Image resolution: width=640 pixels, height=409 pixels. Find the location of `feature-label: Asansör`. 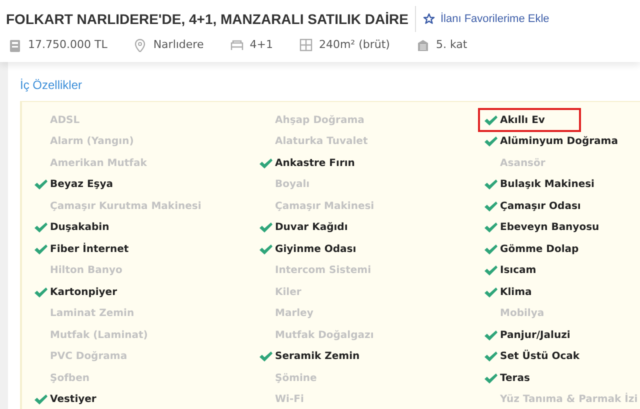

feature-label: Asansör is located at coordinates (523, 163).